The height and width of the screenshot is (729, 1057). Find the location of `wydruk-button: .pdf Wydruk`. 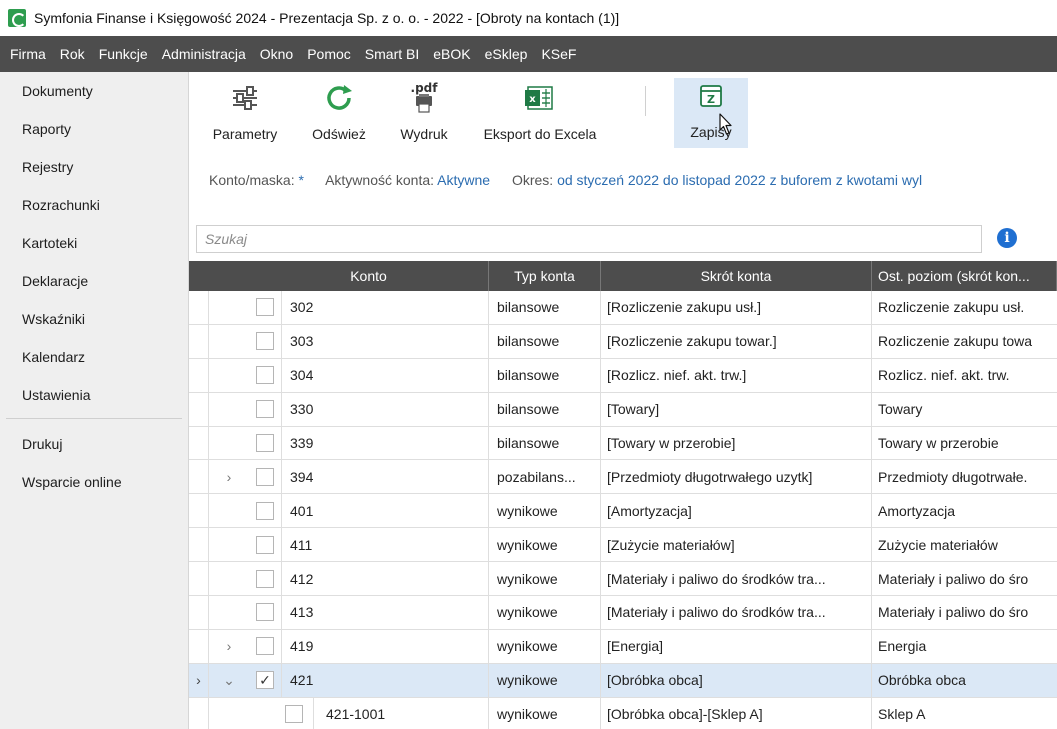

wydruk-button: .pdf Wydruk is located at coordinates (424, 115).